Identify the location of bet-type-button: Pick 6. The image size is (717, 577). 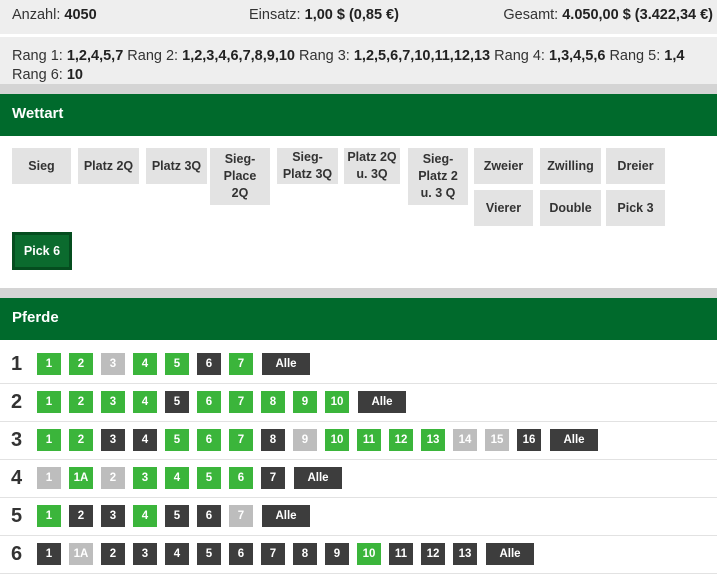
(42, 251).